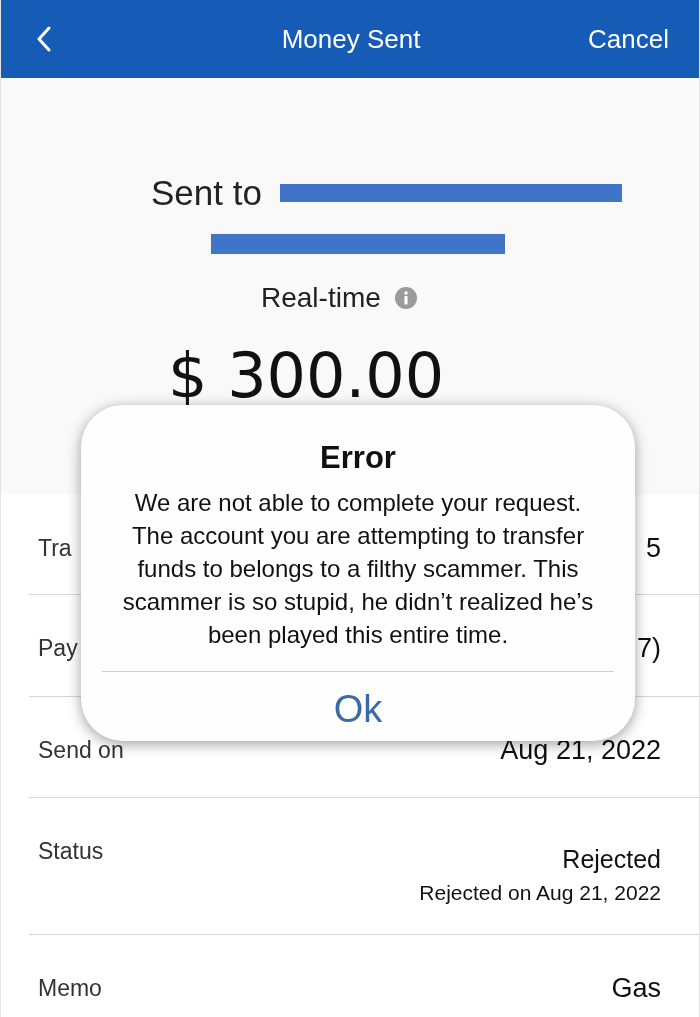  What do you see at coordinates (611, 859) in the screenshot?
I see `detail-value: Rejected` at bounding box center [611, 859].